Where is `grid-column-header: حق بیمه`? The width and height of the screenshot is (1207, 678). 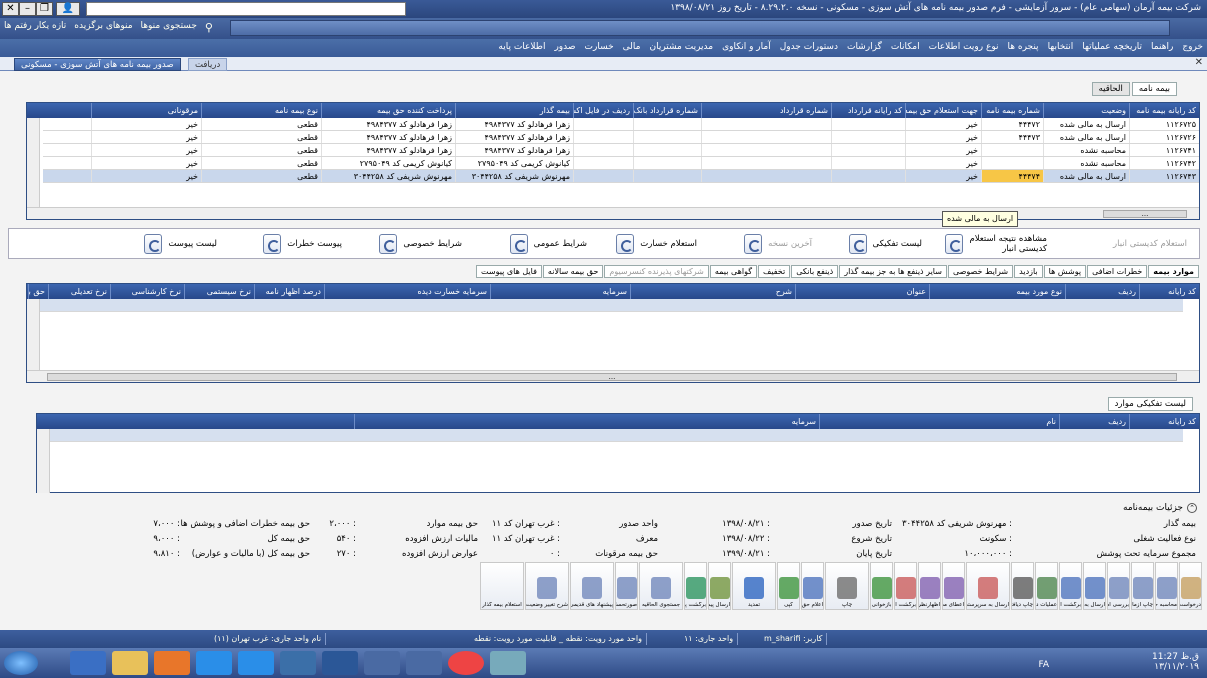 grid-column-header: حق بیمه is located at coordinates (38, 291).